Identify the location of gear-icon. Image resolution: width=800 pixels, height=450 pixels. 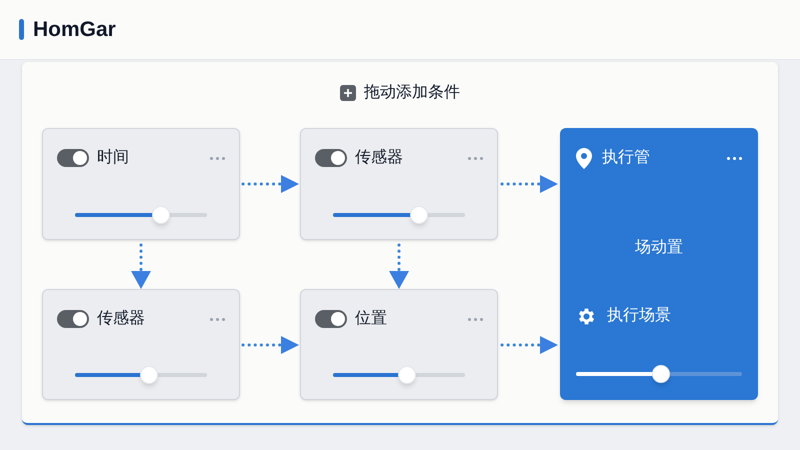
(586, 316).